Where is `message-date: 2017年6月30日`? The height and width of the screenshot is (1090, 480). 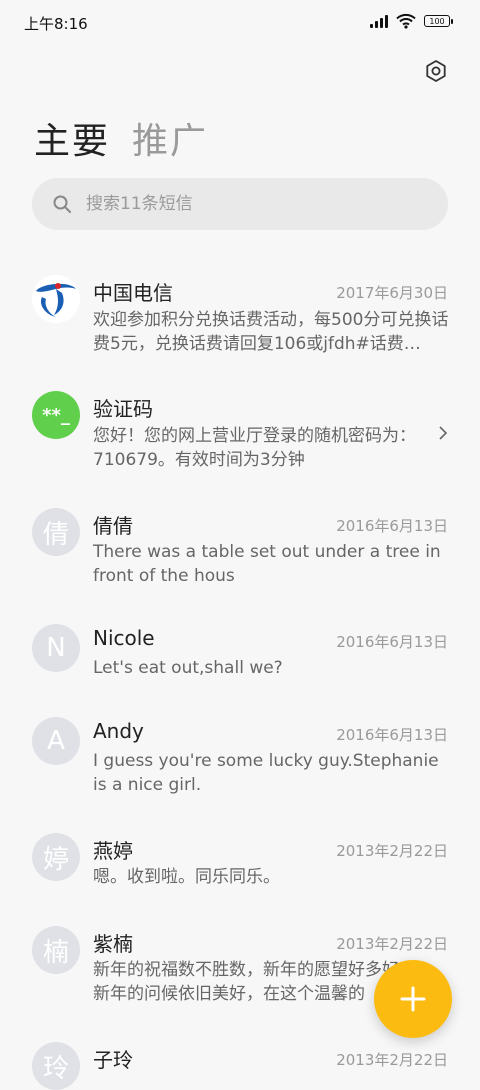
message-date: 2017年6月30日 is located at coordinates (392, 293).